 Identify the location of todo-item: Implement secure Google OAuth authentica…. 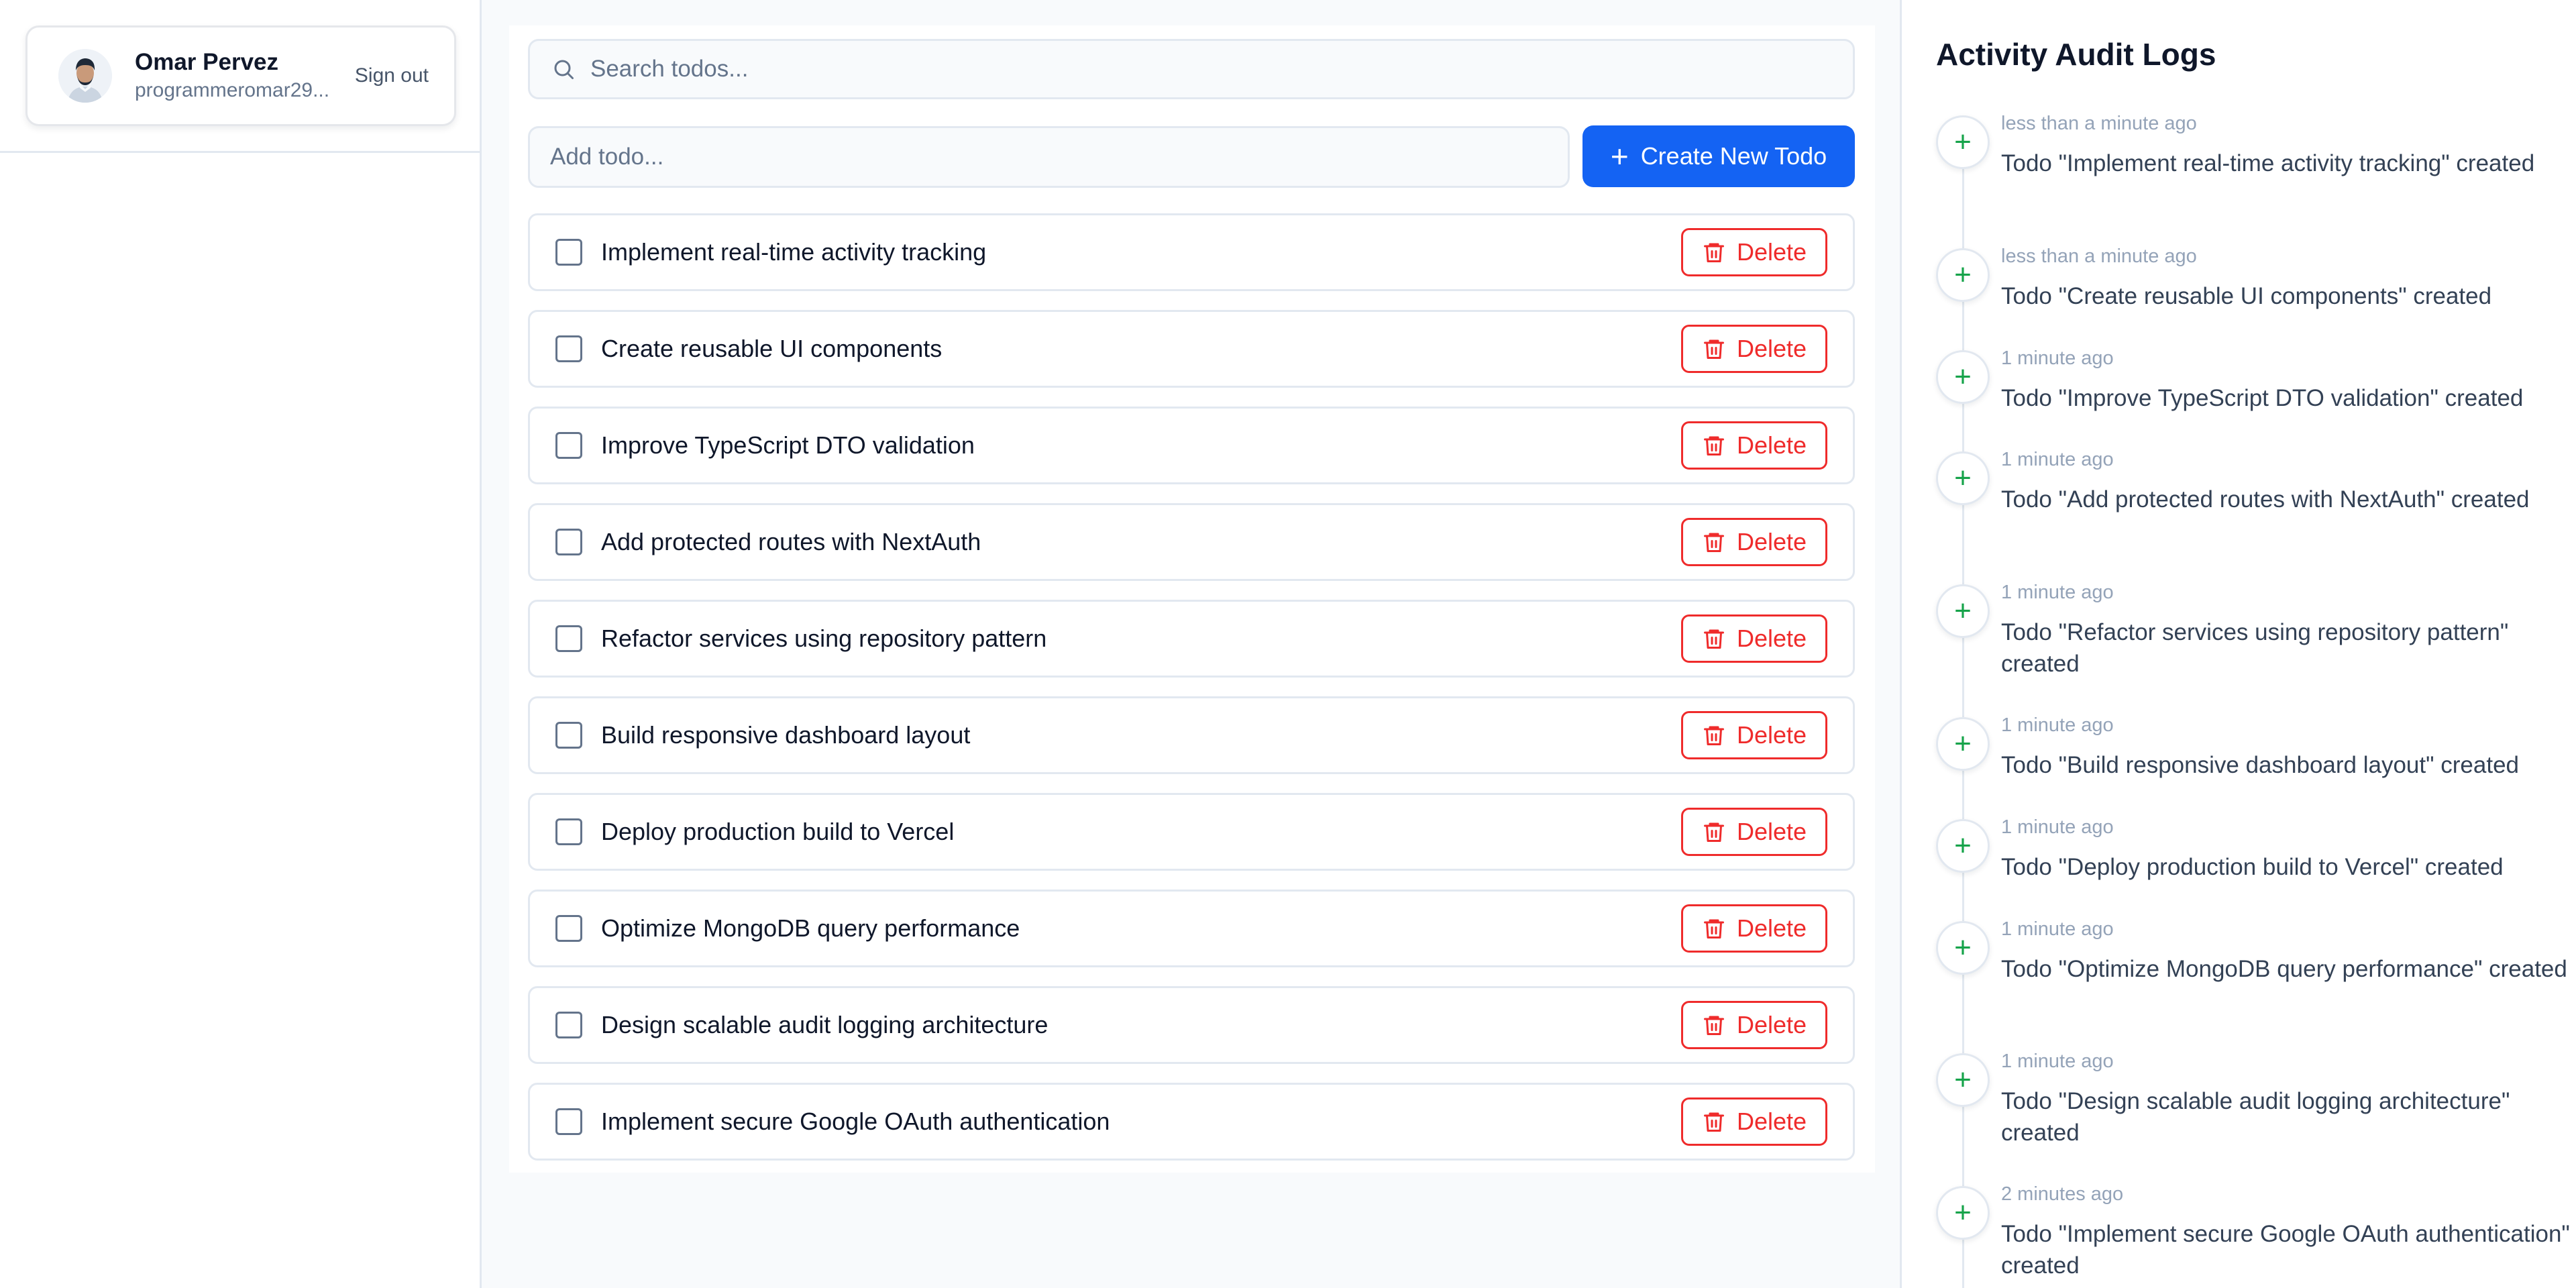
(1191, 1122).